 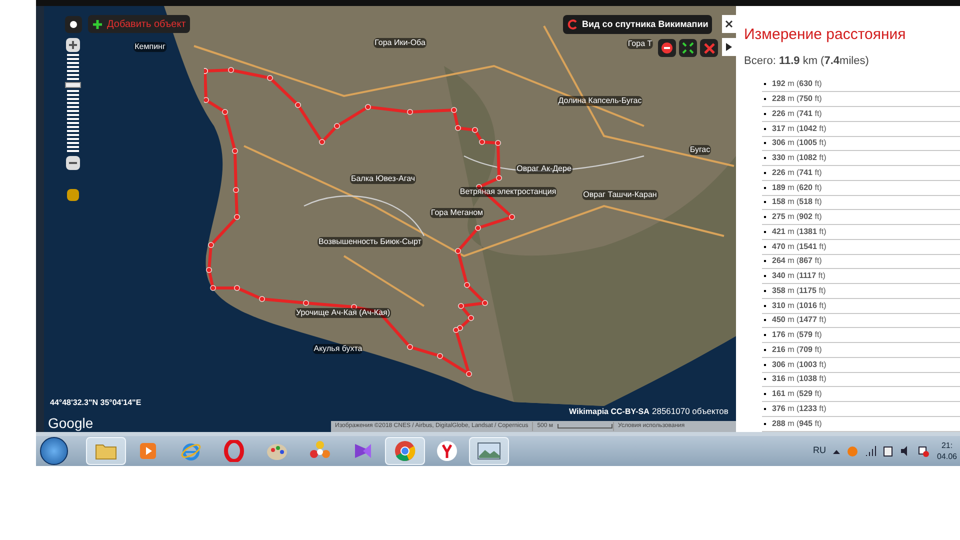 What do you see at coordinates (923, 451) in the screenshot?
I see `flag-error-icon` at bounding box center [923, 451].